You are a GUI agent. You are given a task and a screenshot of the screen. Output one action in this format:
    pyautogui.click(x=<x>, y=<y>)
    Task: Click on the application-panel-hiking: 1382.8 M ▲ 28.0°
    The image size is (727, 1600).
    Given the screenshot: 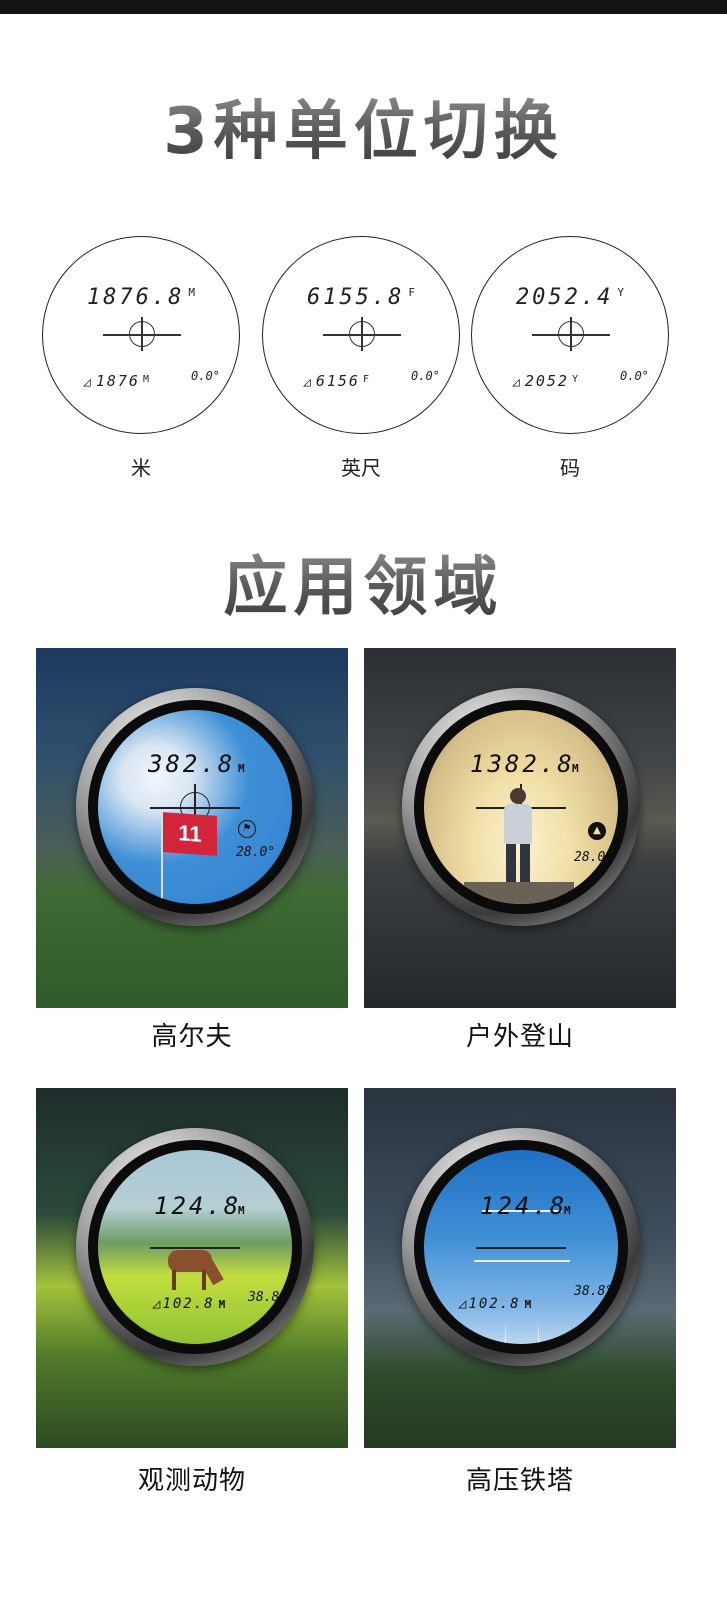 What is the action you would take?
    pyautogui.click(x=520, y=828)
    